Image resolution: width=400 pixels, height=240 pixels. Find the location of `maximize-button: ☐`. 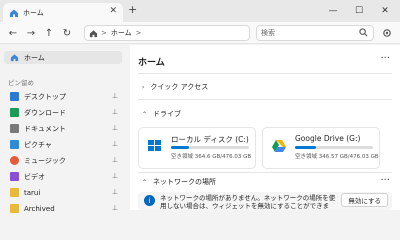

maximize-button: ☐ is located at coordinates (359, 11).